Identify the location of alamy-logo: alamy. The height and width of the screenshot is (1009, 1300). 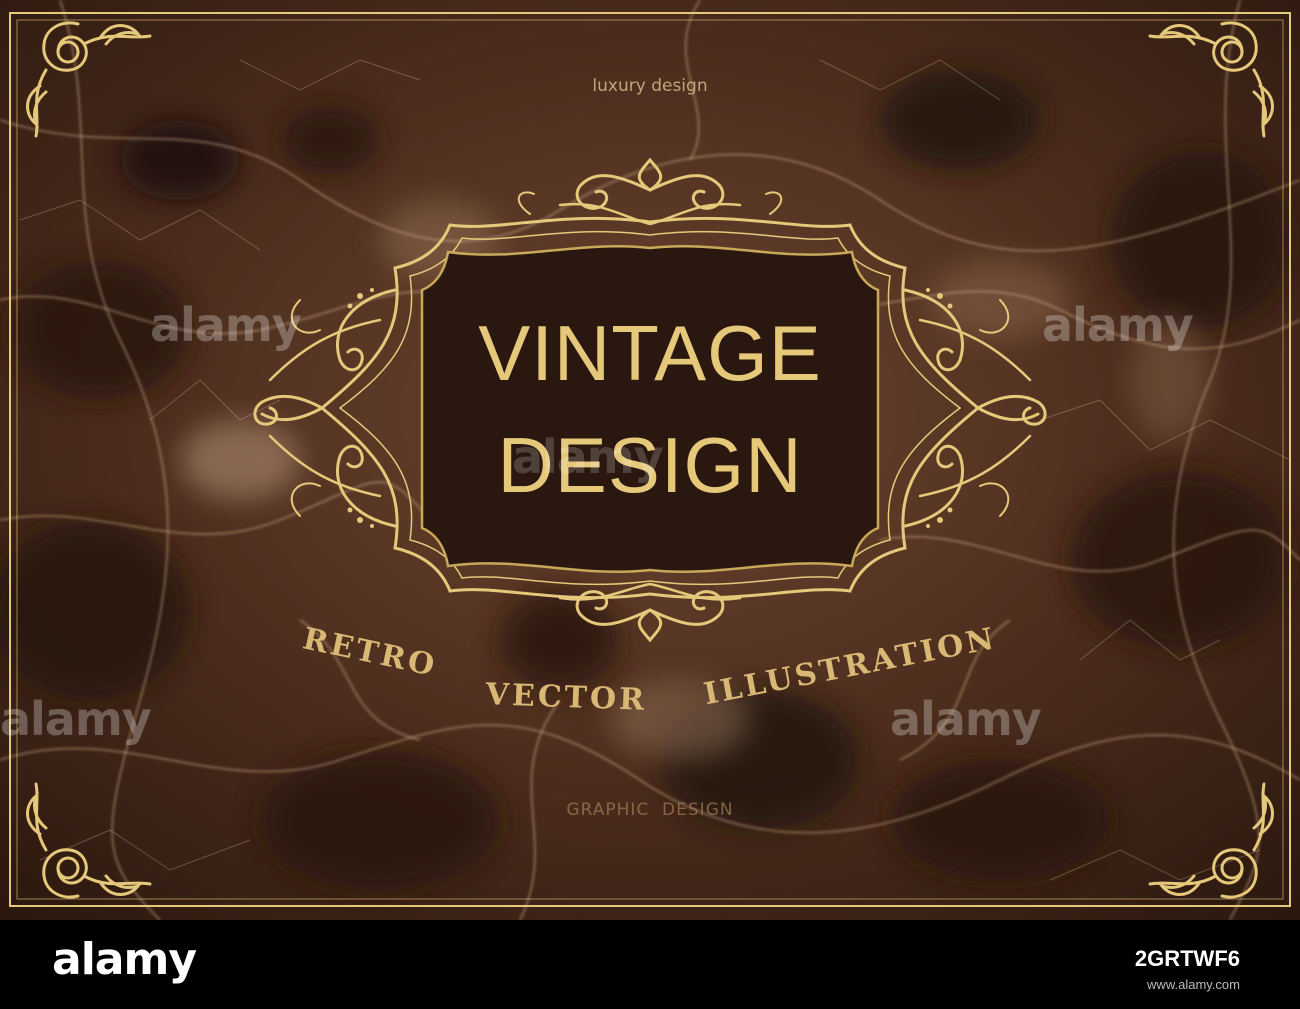
(124, 959).